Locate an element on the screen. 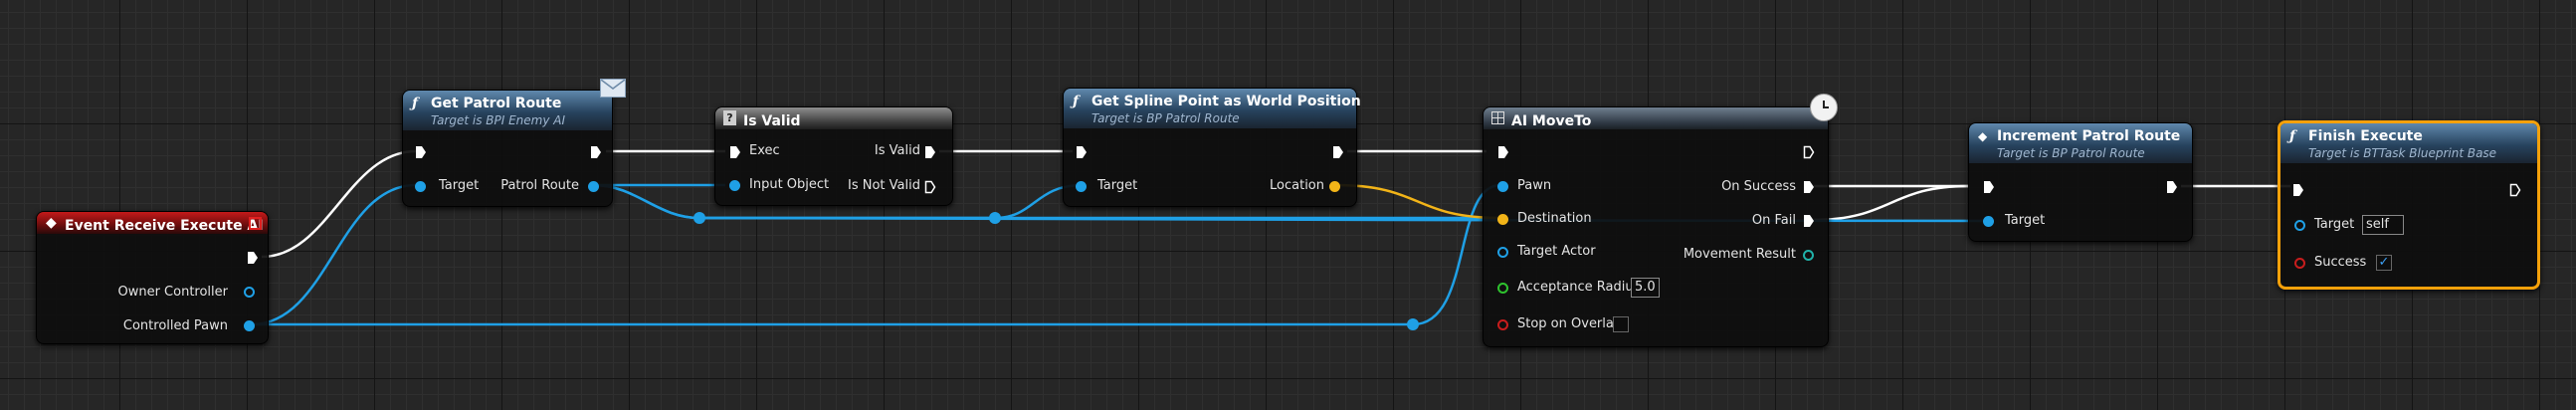  delegate-pin-icon is located at coordinates (255, 223).